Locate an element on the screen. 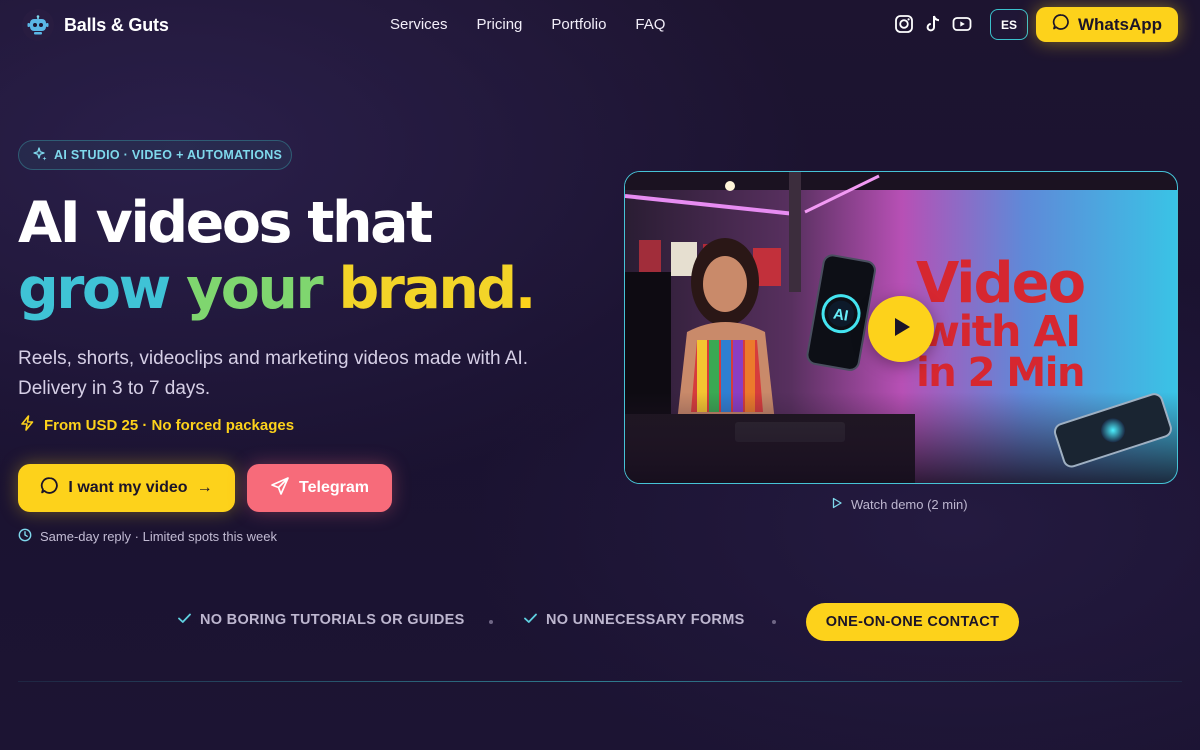 Image resolution: width=1200 pixels, height=750 pixels. nav-link-pricing: Pricing is located at coordinates (500, 24).